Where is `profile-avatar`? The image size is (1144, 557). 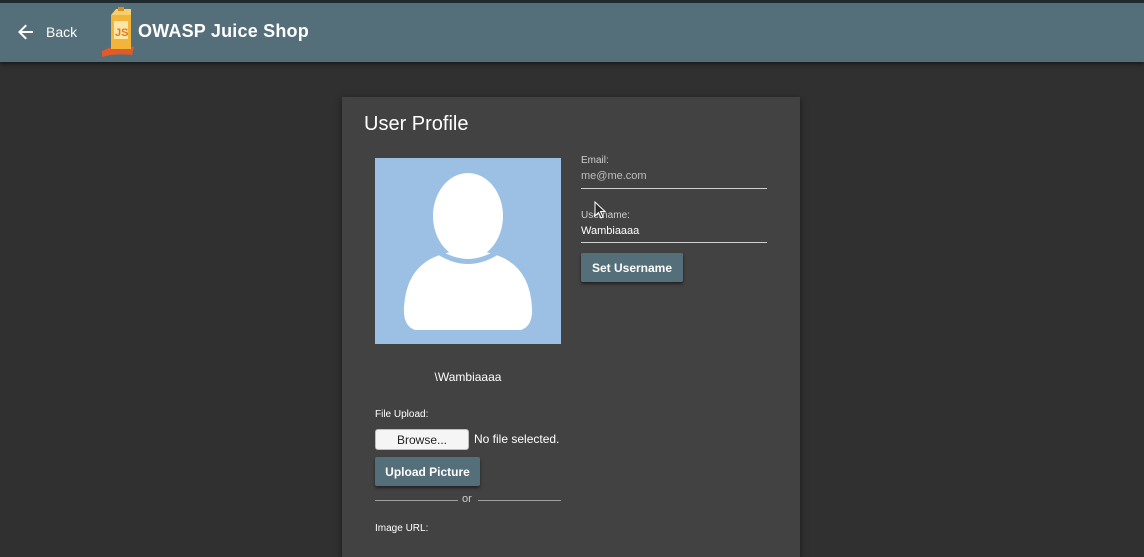 profile-avatar is located at coordinates (468, 251).